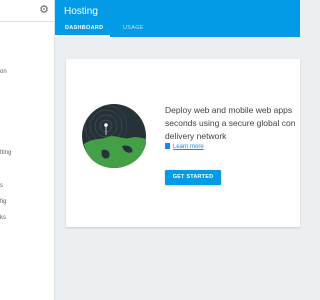 The height and width of the screenshot is (300, 320). What do you see at coordinates (44, 10) in the screenshot?
I see `gear-icon: ⚙` at bounding box center [44, 10].